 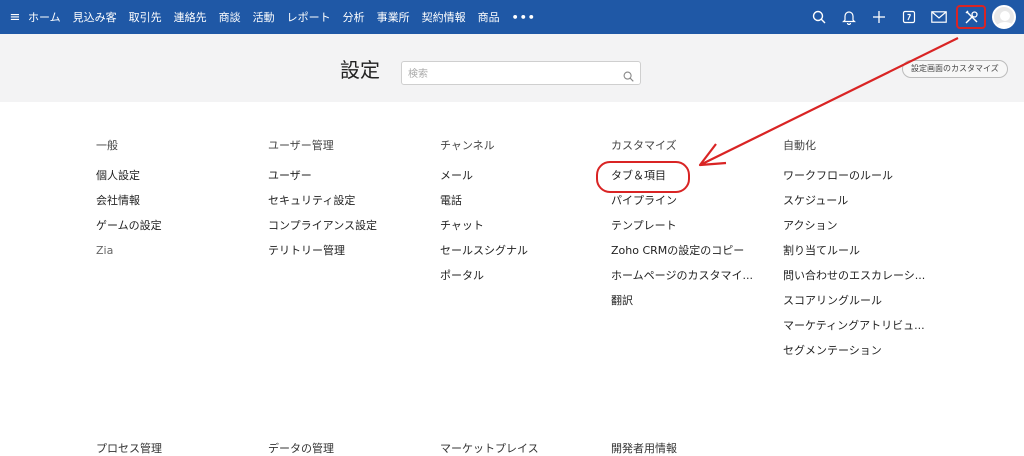 I want to click on link-portals: ポータル, so click(x=522, y=281).